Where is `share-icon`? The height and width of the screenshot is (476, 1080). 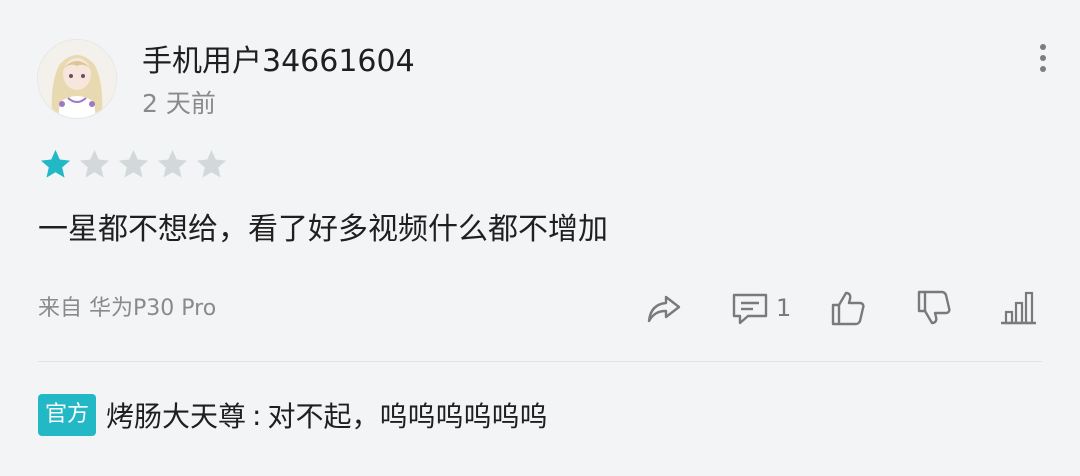
share-icon is located at coordinates (664, 309).